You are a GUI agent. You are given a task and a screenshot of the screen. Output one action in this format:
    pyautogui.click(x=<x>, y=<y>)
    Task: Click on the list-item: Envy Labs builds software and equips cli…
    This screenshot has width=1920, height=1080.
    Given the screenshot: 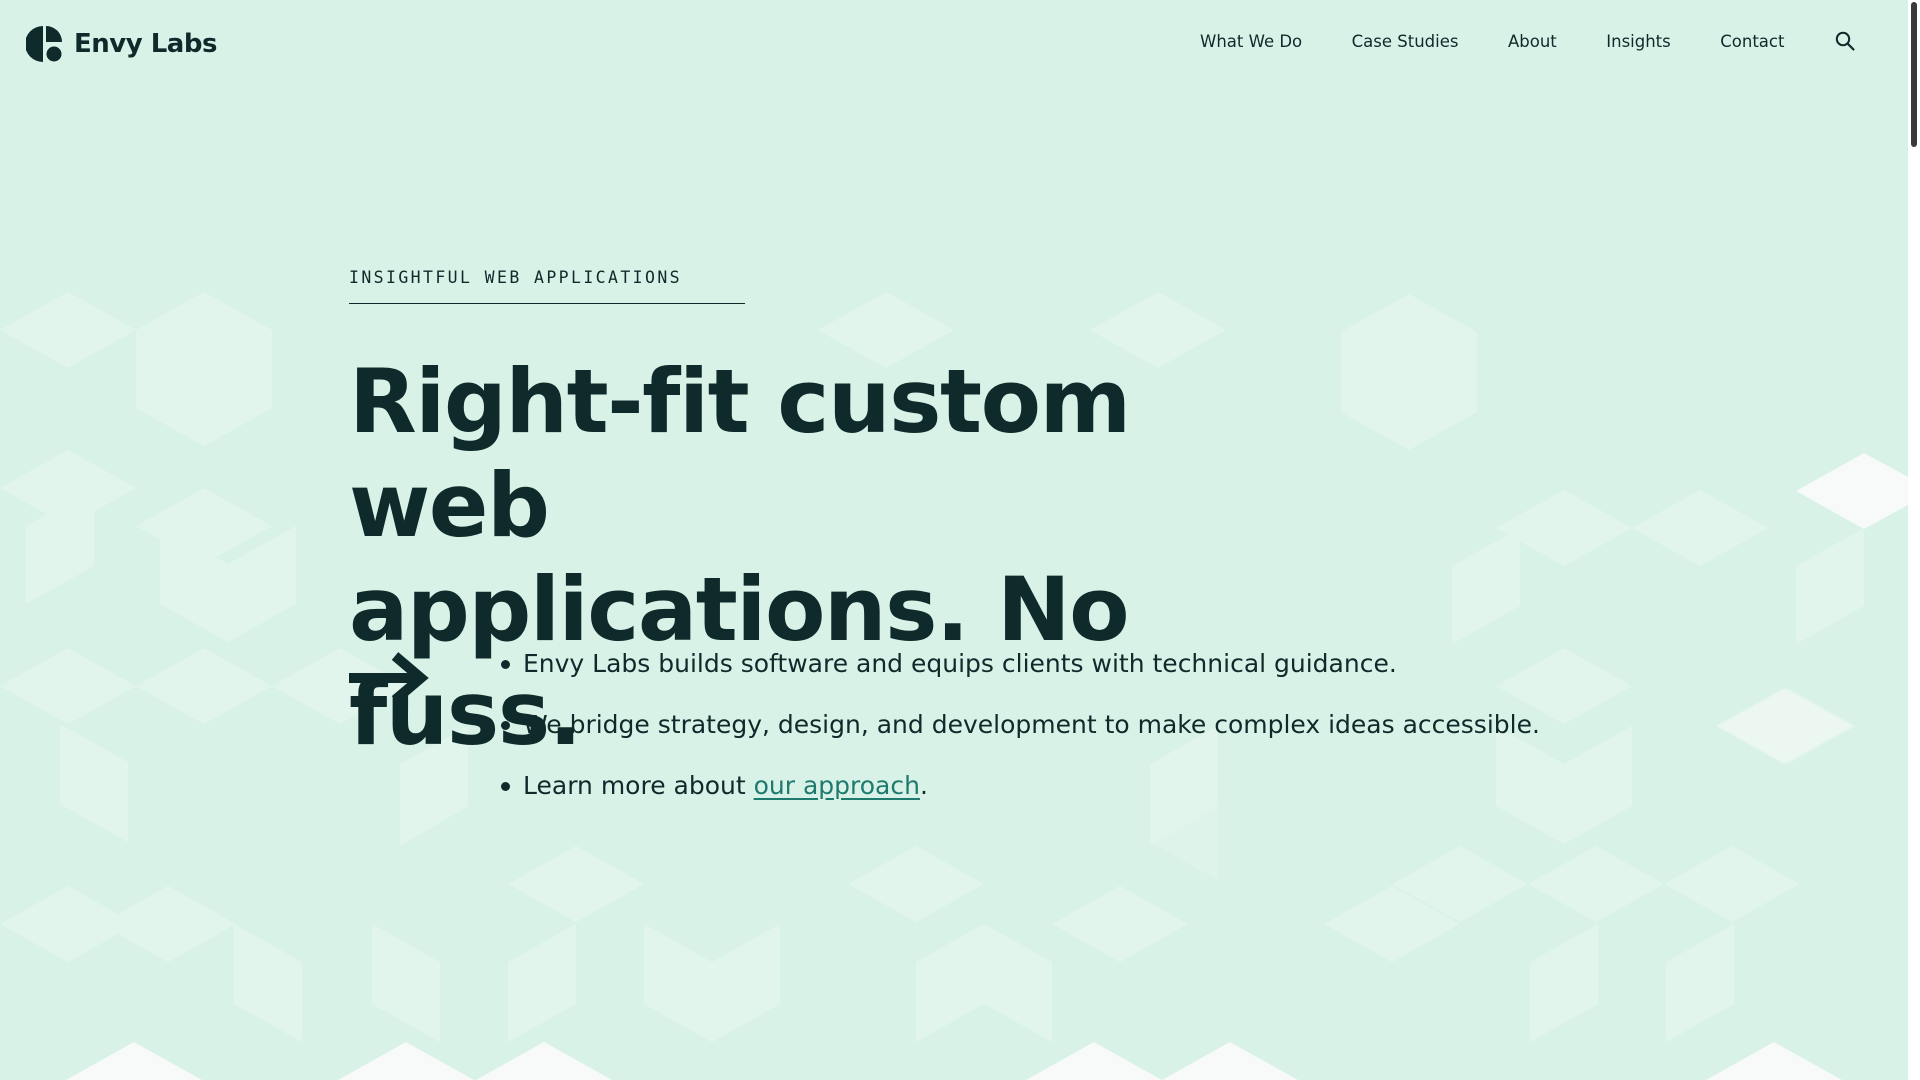 What is the action you would take?
    pyautogui.click(x=1051, y=664)
    